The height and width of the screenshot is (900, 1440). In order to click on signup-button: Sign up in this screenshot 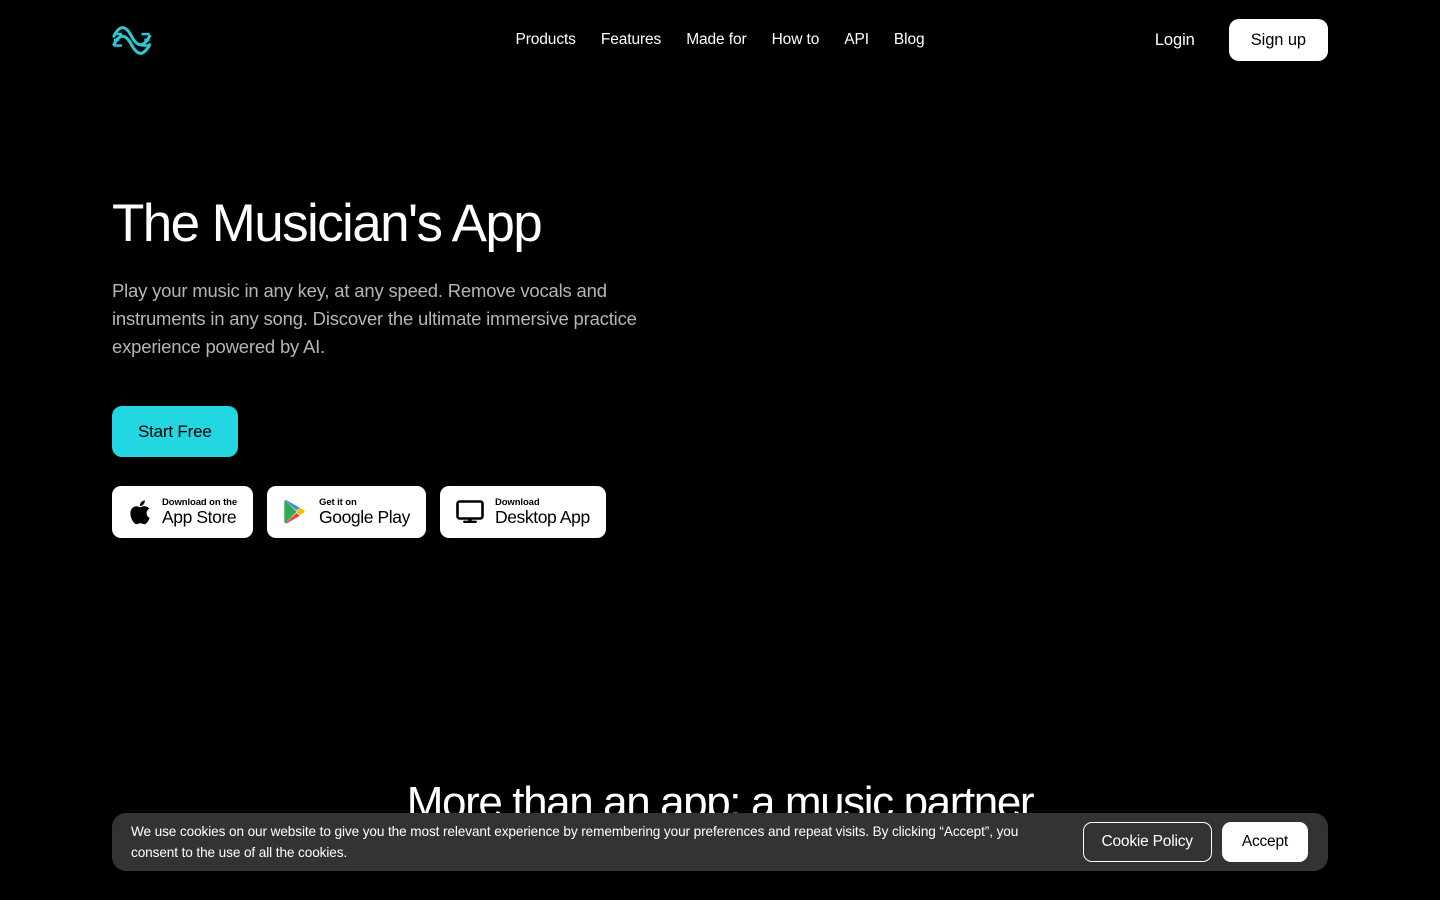, I will do `click(1278, 40)`.